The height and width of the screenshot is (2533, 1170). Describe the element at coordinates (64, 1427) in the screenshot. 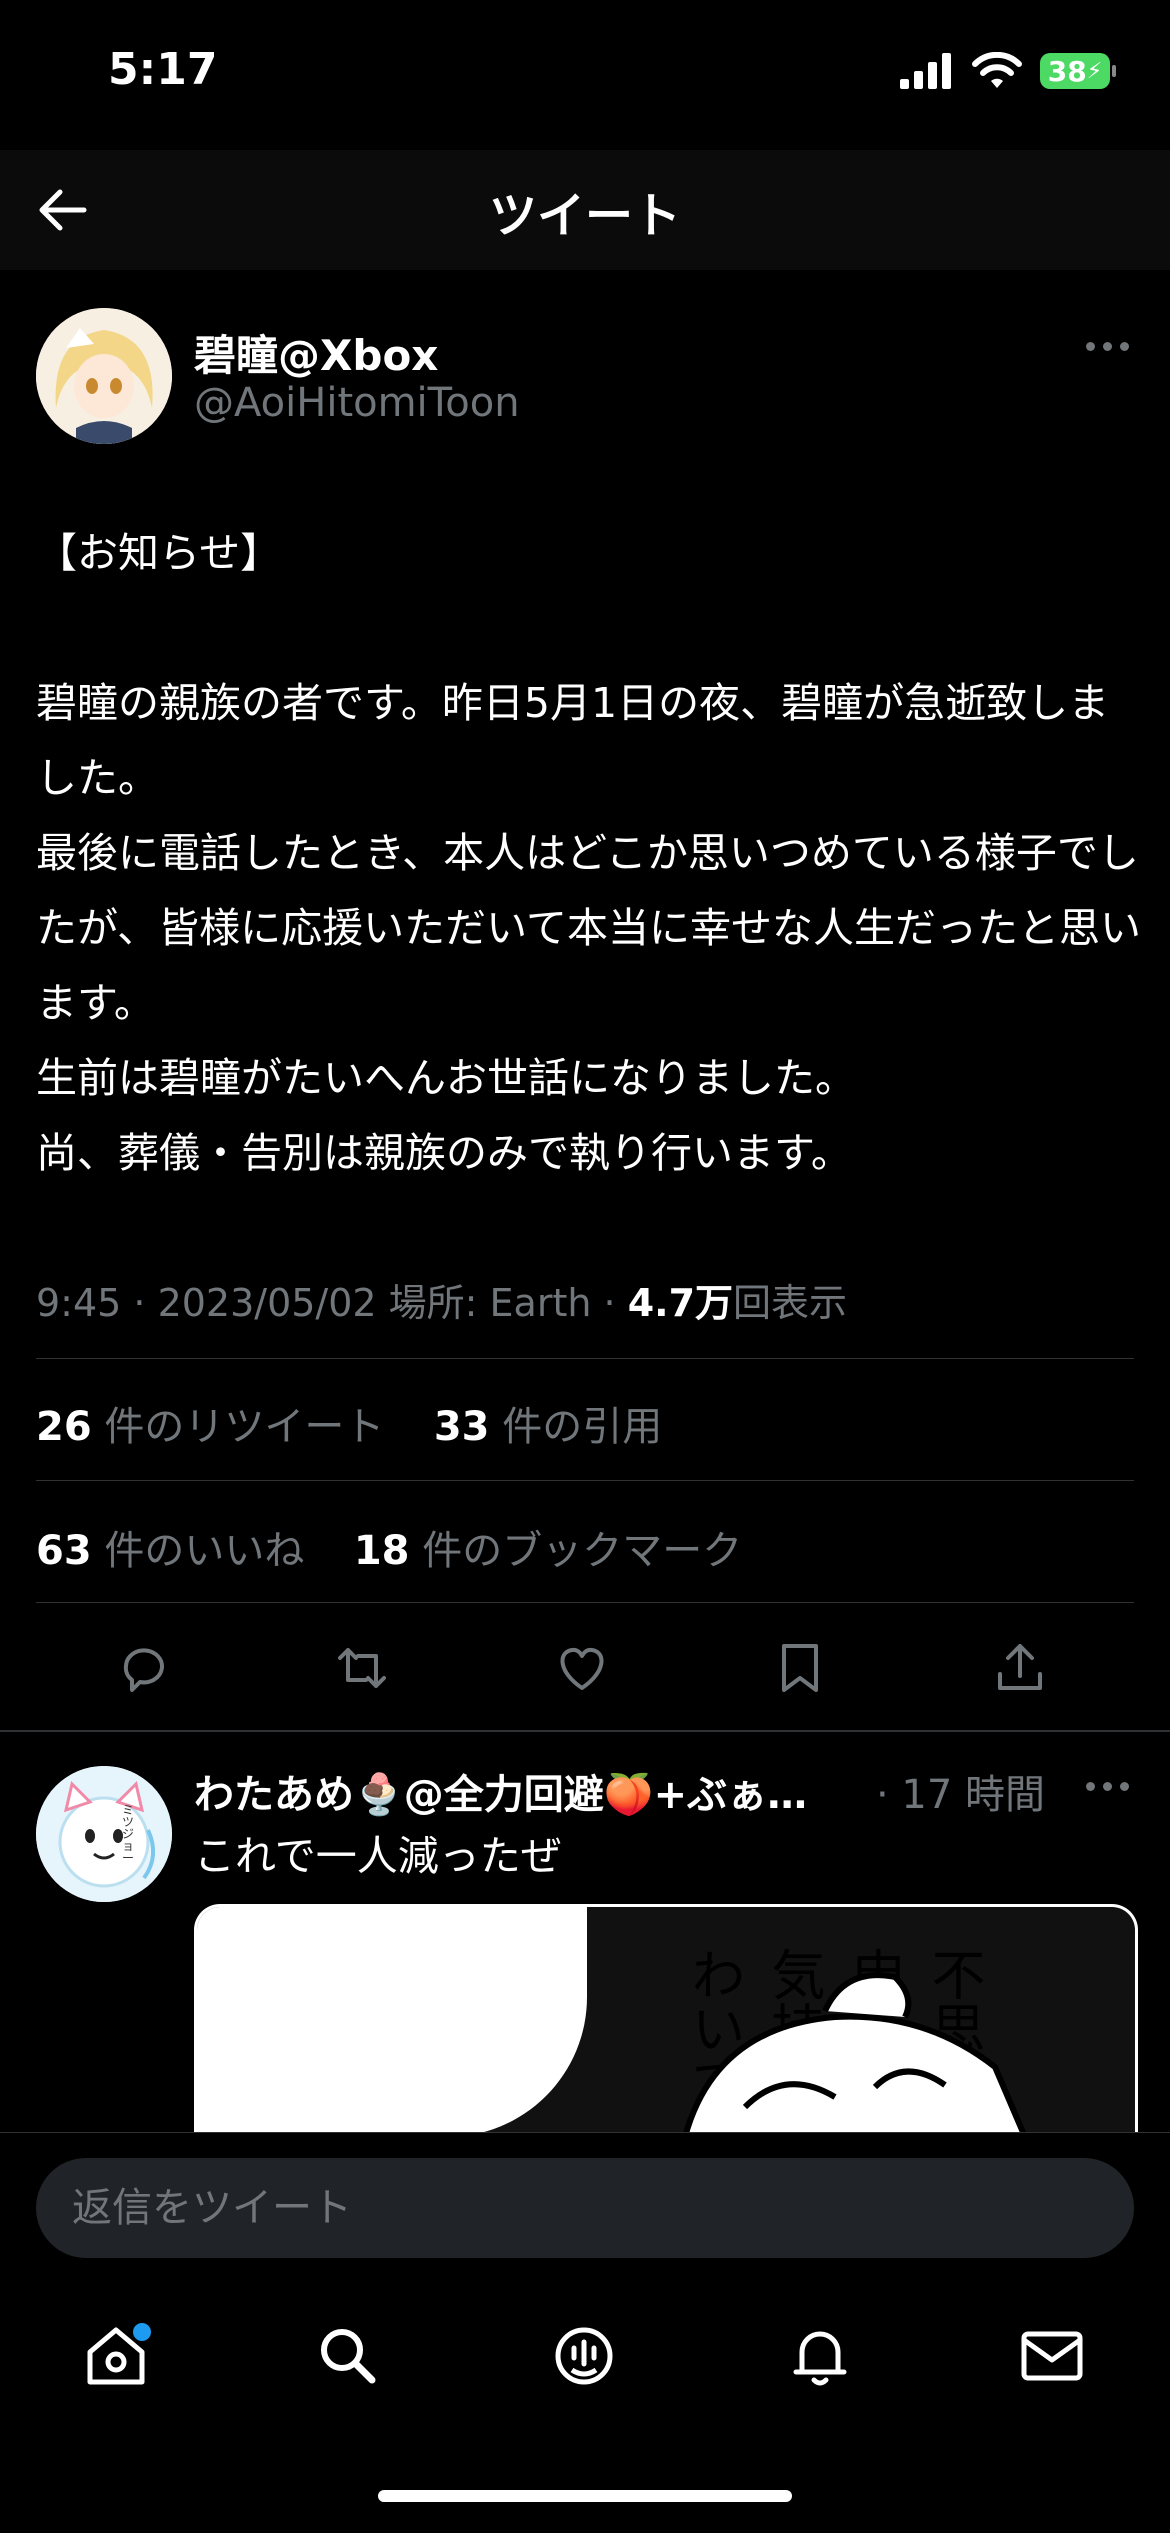

I see `retweets-count: 26` at that location.